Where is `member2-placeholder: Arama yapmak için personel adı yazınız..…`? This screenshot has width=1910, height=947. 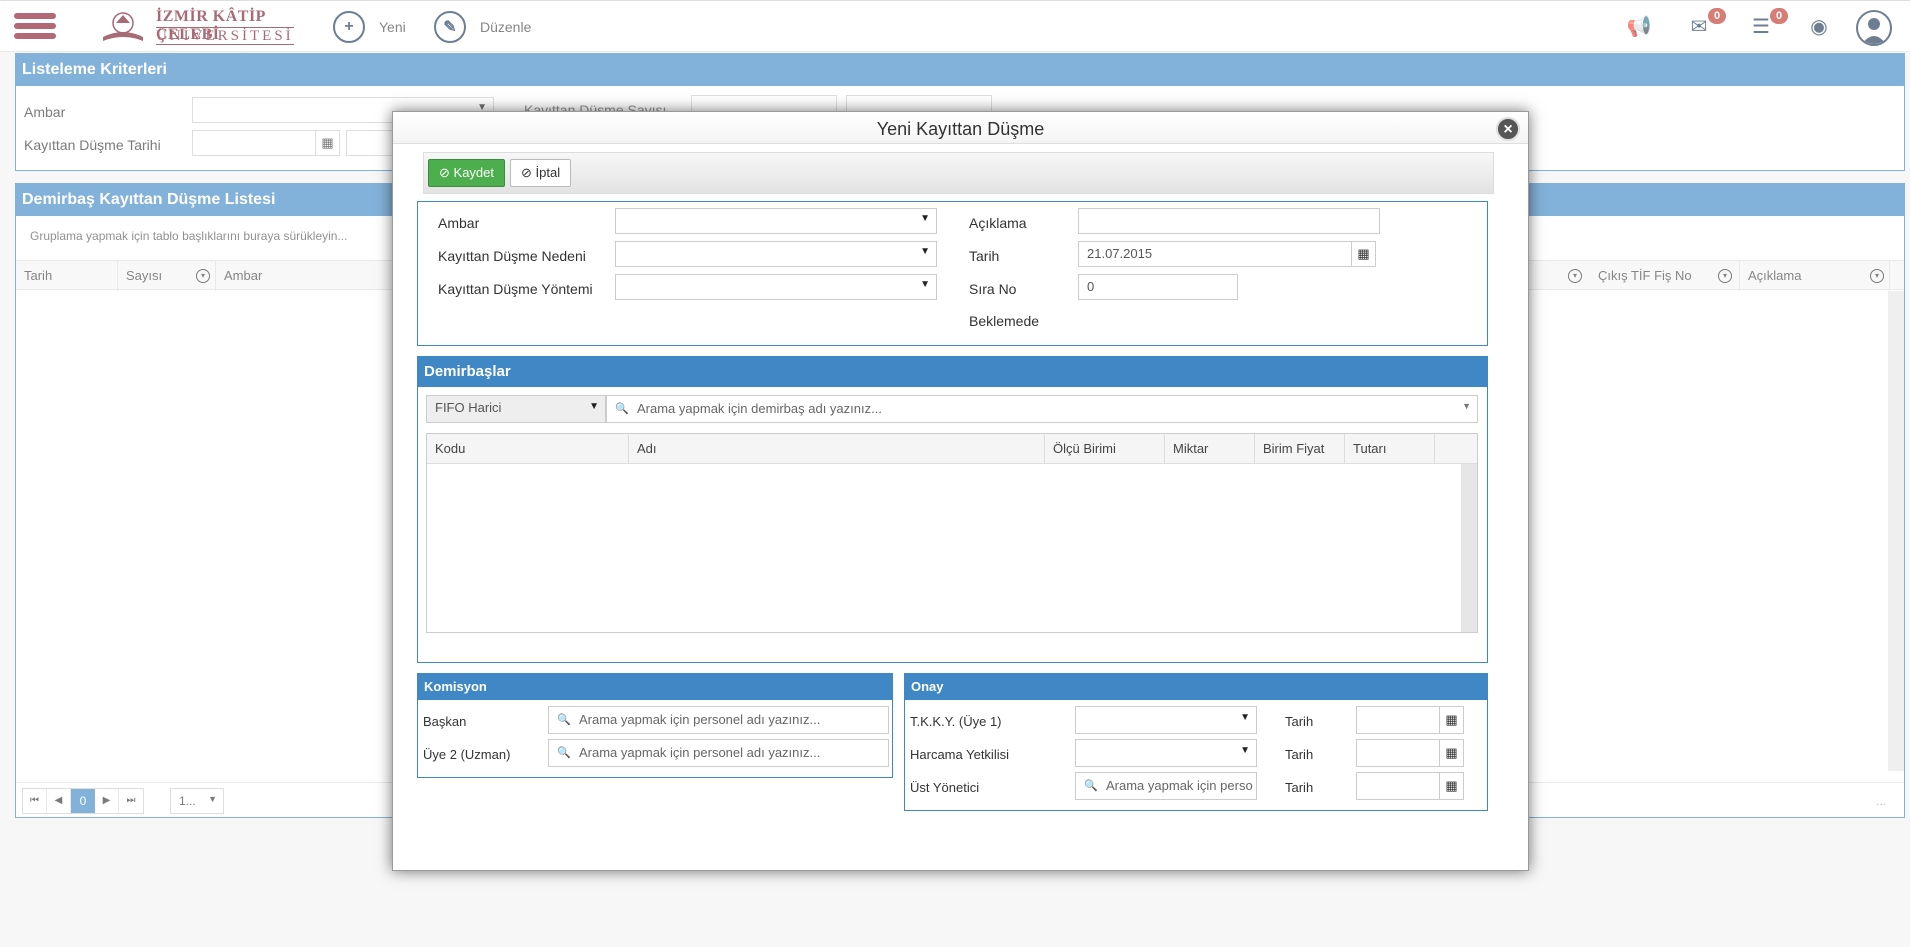 member2-placeholder: Arama yapmak için personel adı yazınız..… is located at coordinates (700, 752).